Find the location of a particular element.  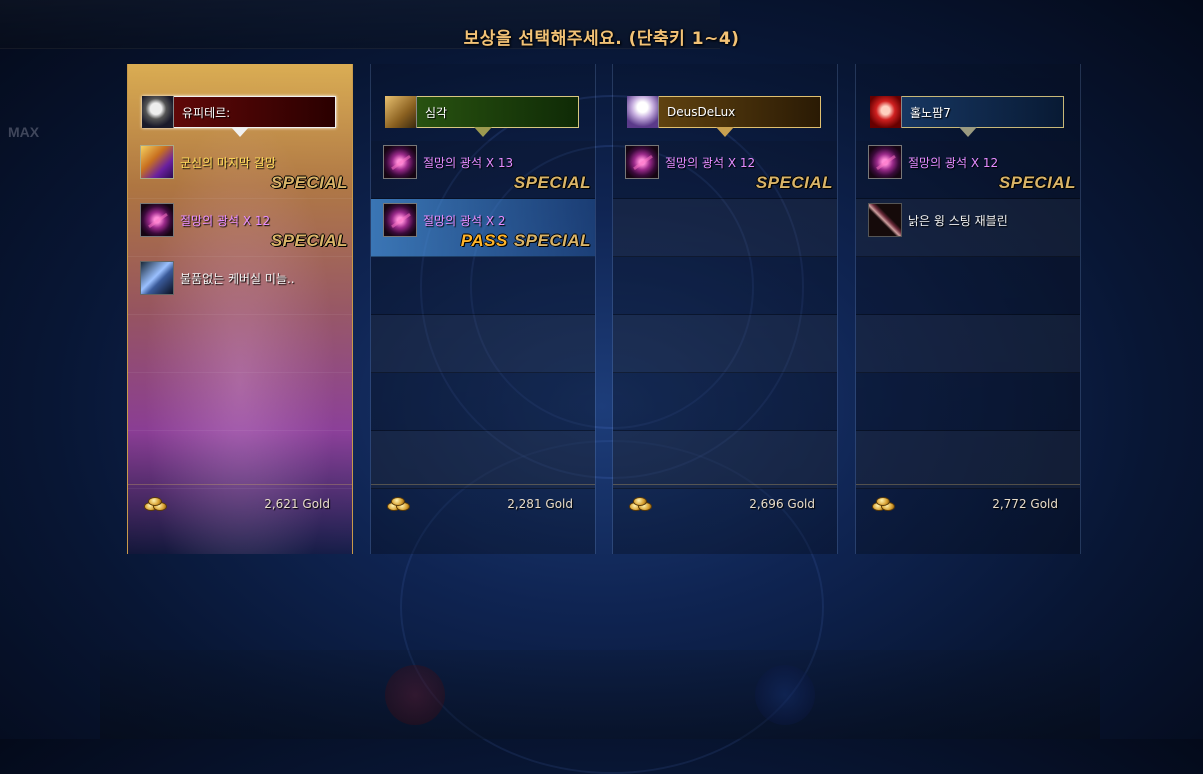

player-name: 심각 is located at coordinates (436, 112).